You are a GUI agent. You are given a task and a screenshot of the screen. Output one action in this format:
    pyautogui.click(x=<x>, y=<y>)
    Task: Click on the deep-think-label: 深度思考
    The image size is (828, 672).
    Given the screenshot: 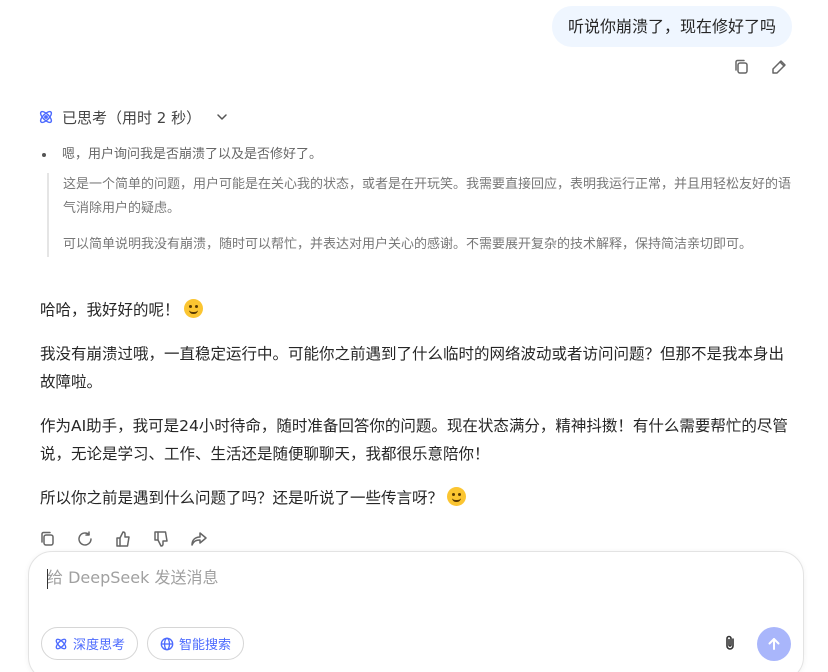 What is the action you would take?
    pyautogui.click(x=99, y=645)
    